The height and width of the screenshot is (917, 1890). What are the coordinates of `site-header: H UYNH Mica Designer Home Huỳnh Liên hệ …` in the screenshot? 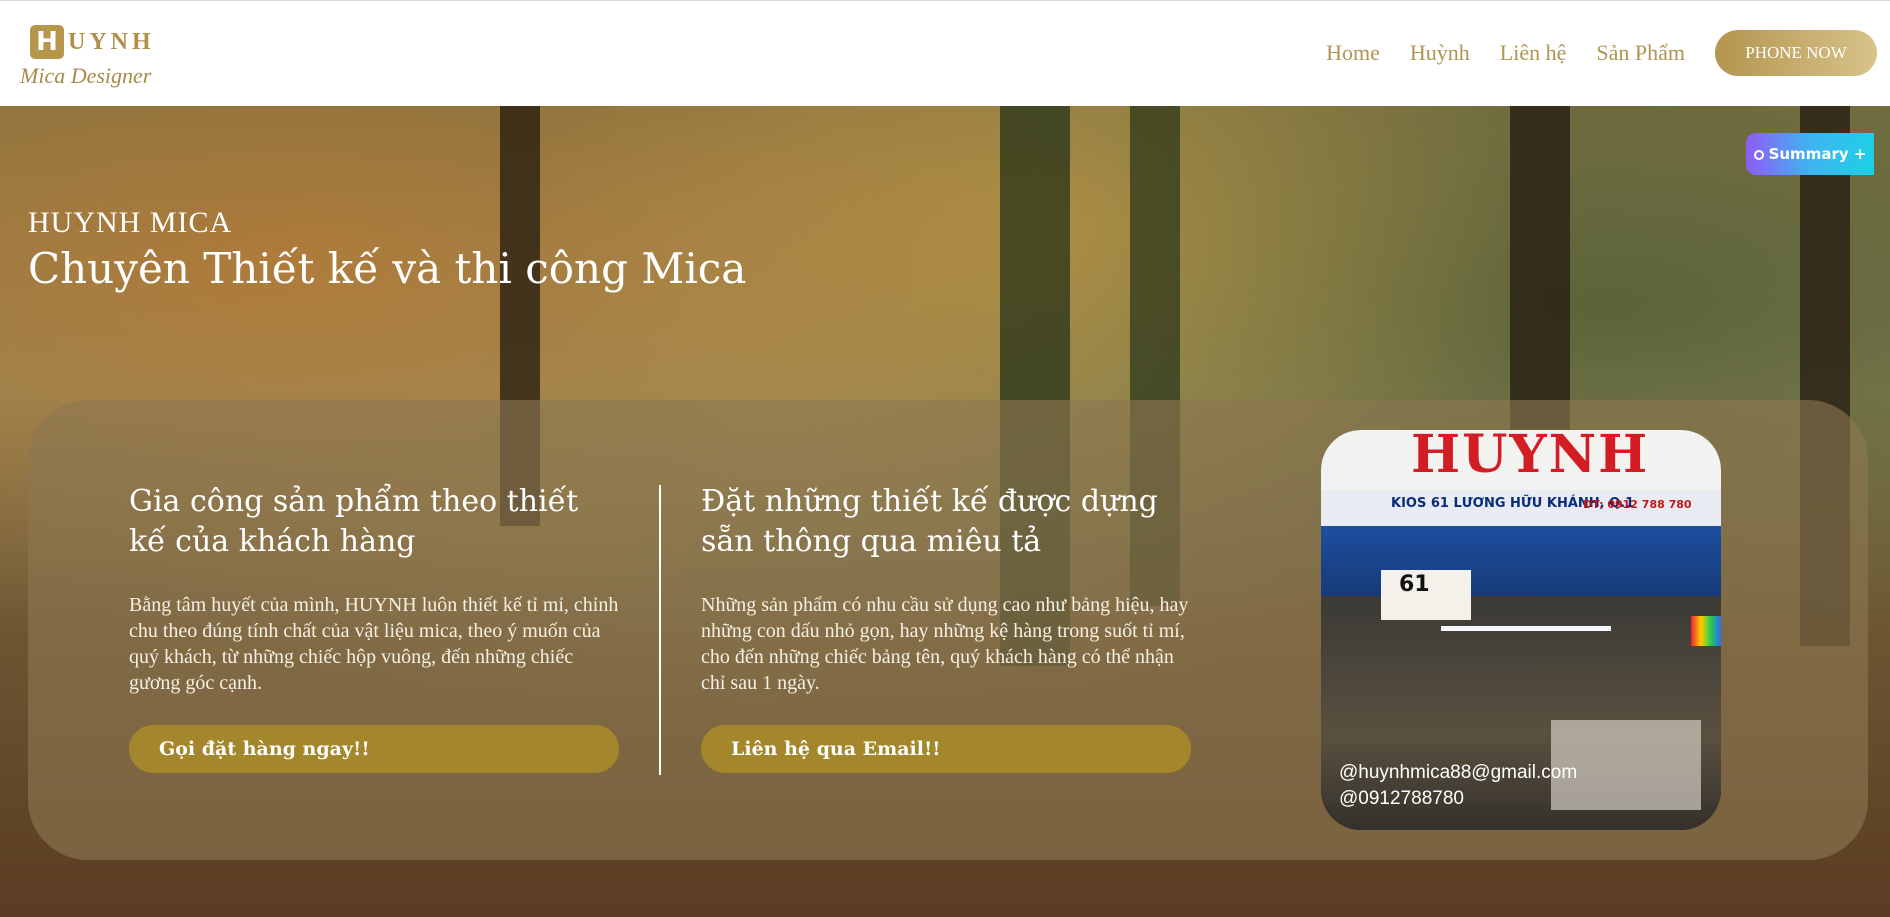 It's located at (945, 53).